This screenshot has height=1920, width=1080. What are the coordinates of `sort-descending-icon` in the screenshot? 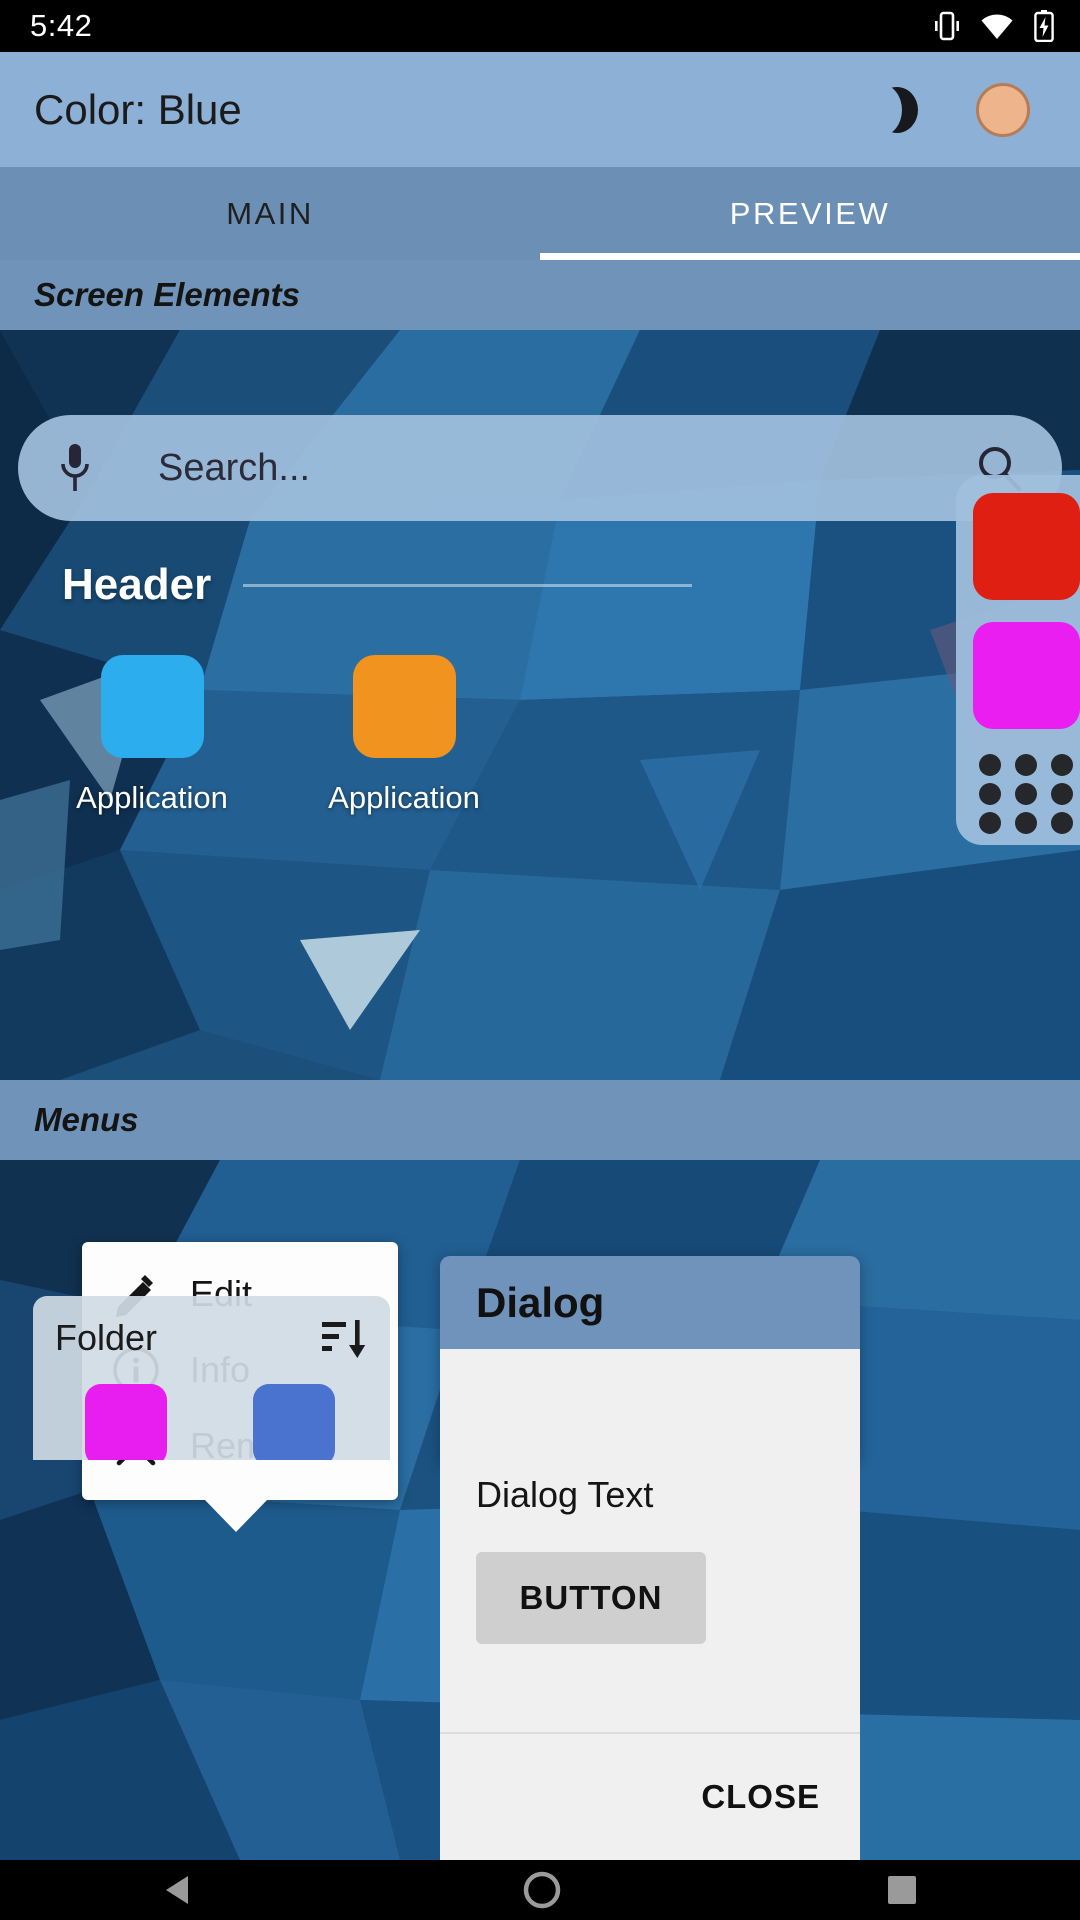 It's located at (344, 1338).